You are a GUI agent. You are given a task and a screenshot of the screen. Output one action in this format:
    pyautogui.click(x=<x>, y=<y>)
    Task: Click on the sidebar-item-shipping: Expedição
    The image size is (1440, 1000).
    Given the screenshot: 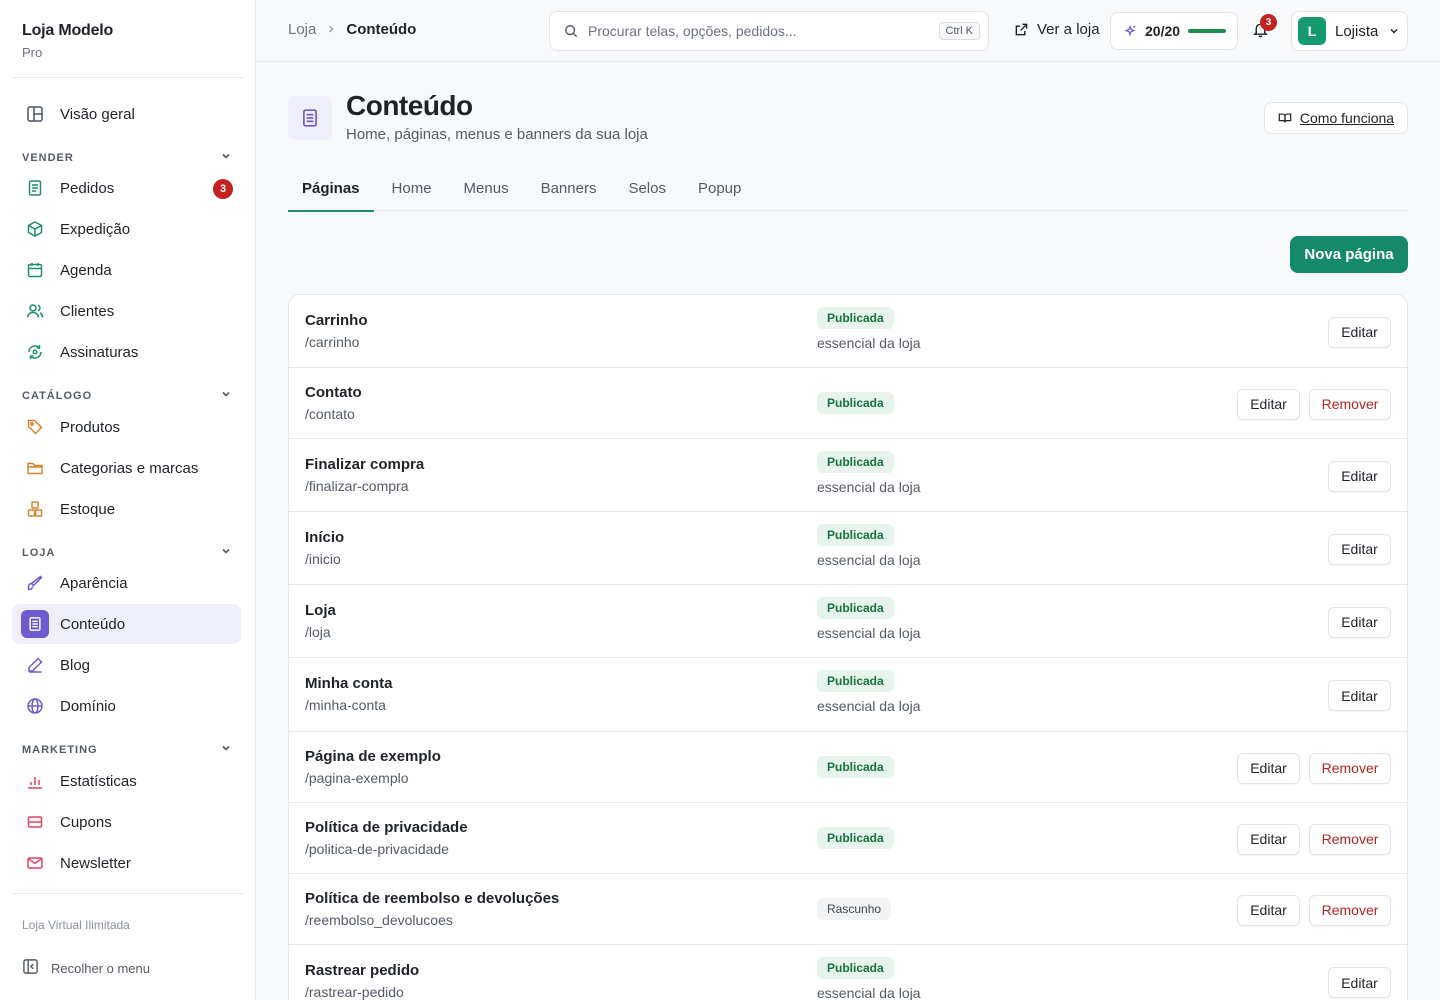 What is the action you would take?
    pyautogui.click(x=126, y=229)
    